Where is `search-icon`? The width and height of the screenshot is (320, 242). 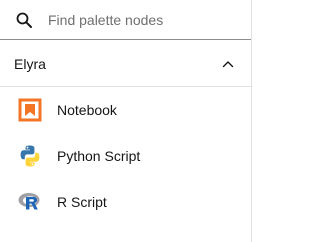
search-icon is located at coordinates (24, 20).